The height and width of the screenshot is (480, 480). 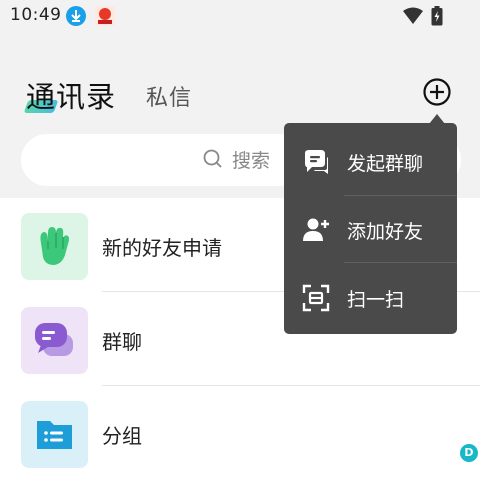 What do you see at coordinates (385, 164) in the screenshot?
I see `menu-item-label: 发起群聊` at bounding box center [385, 164].